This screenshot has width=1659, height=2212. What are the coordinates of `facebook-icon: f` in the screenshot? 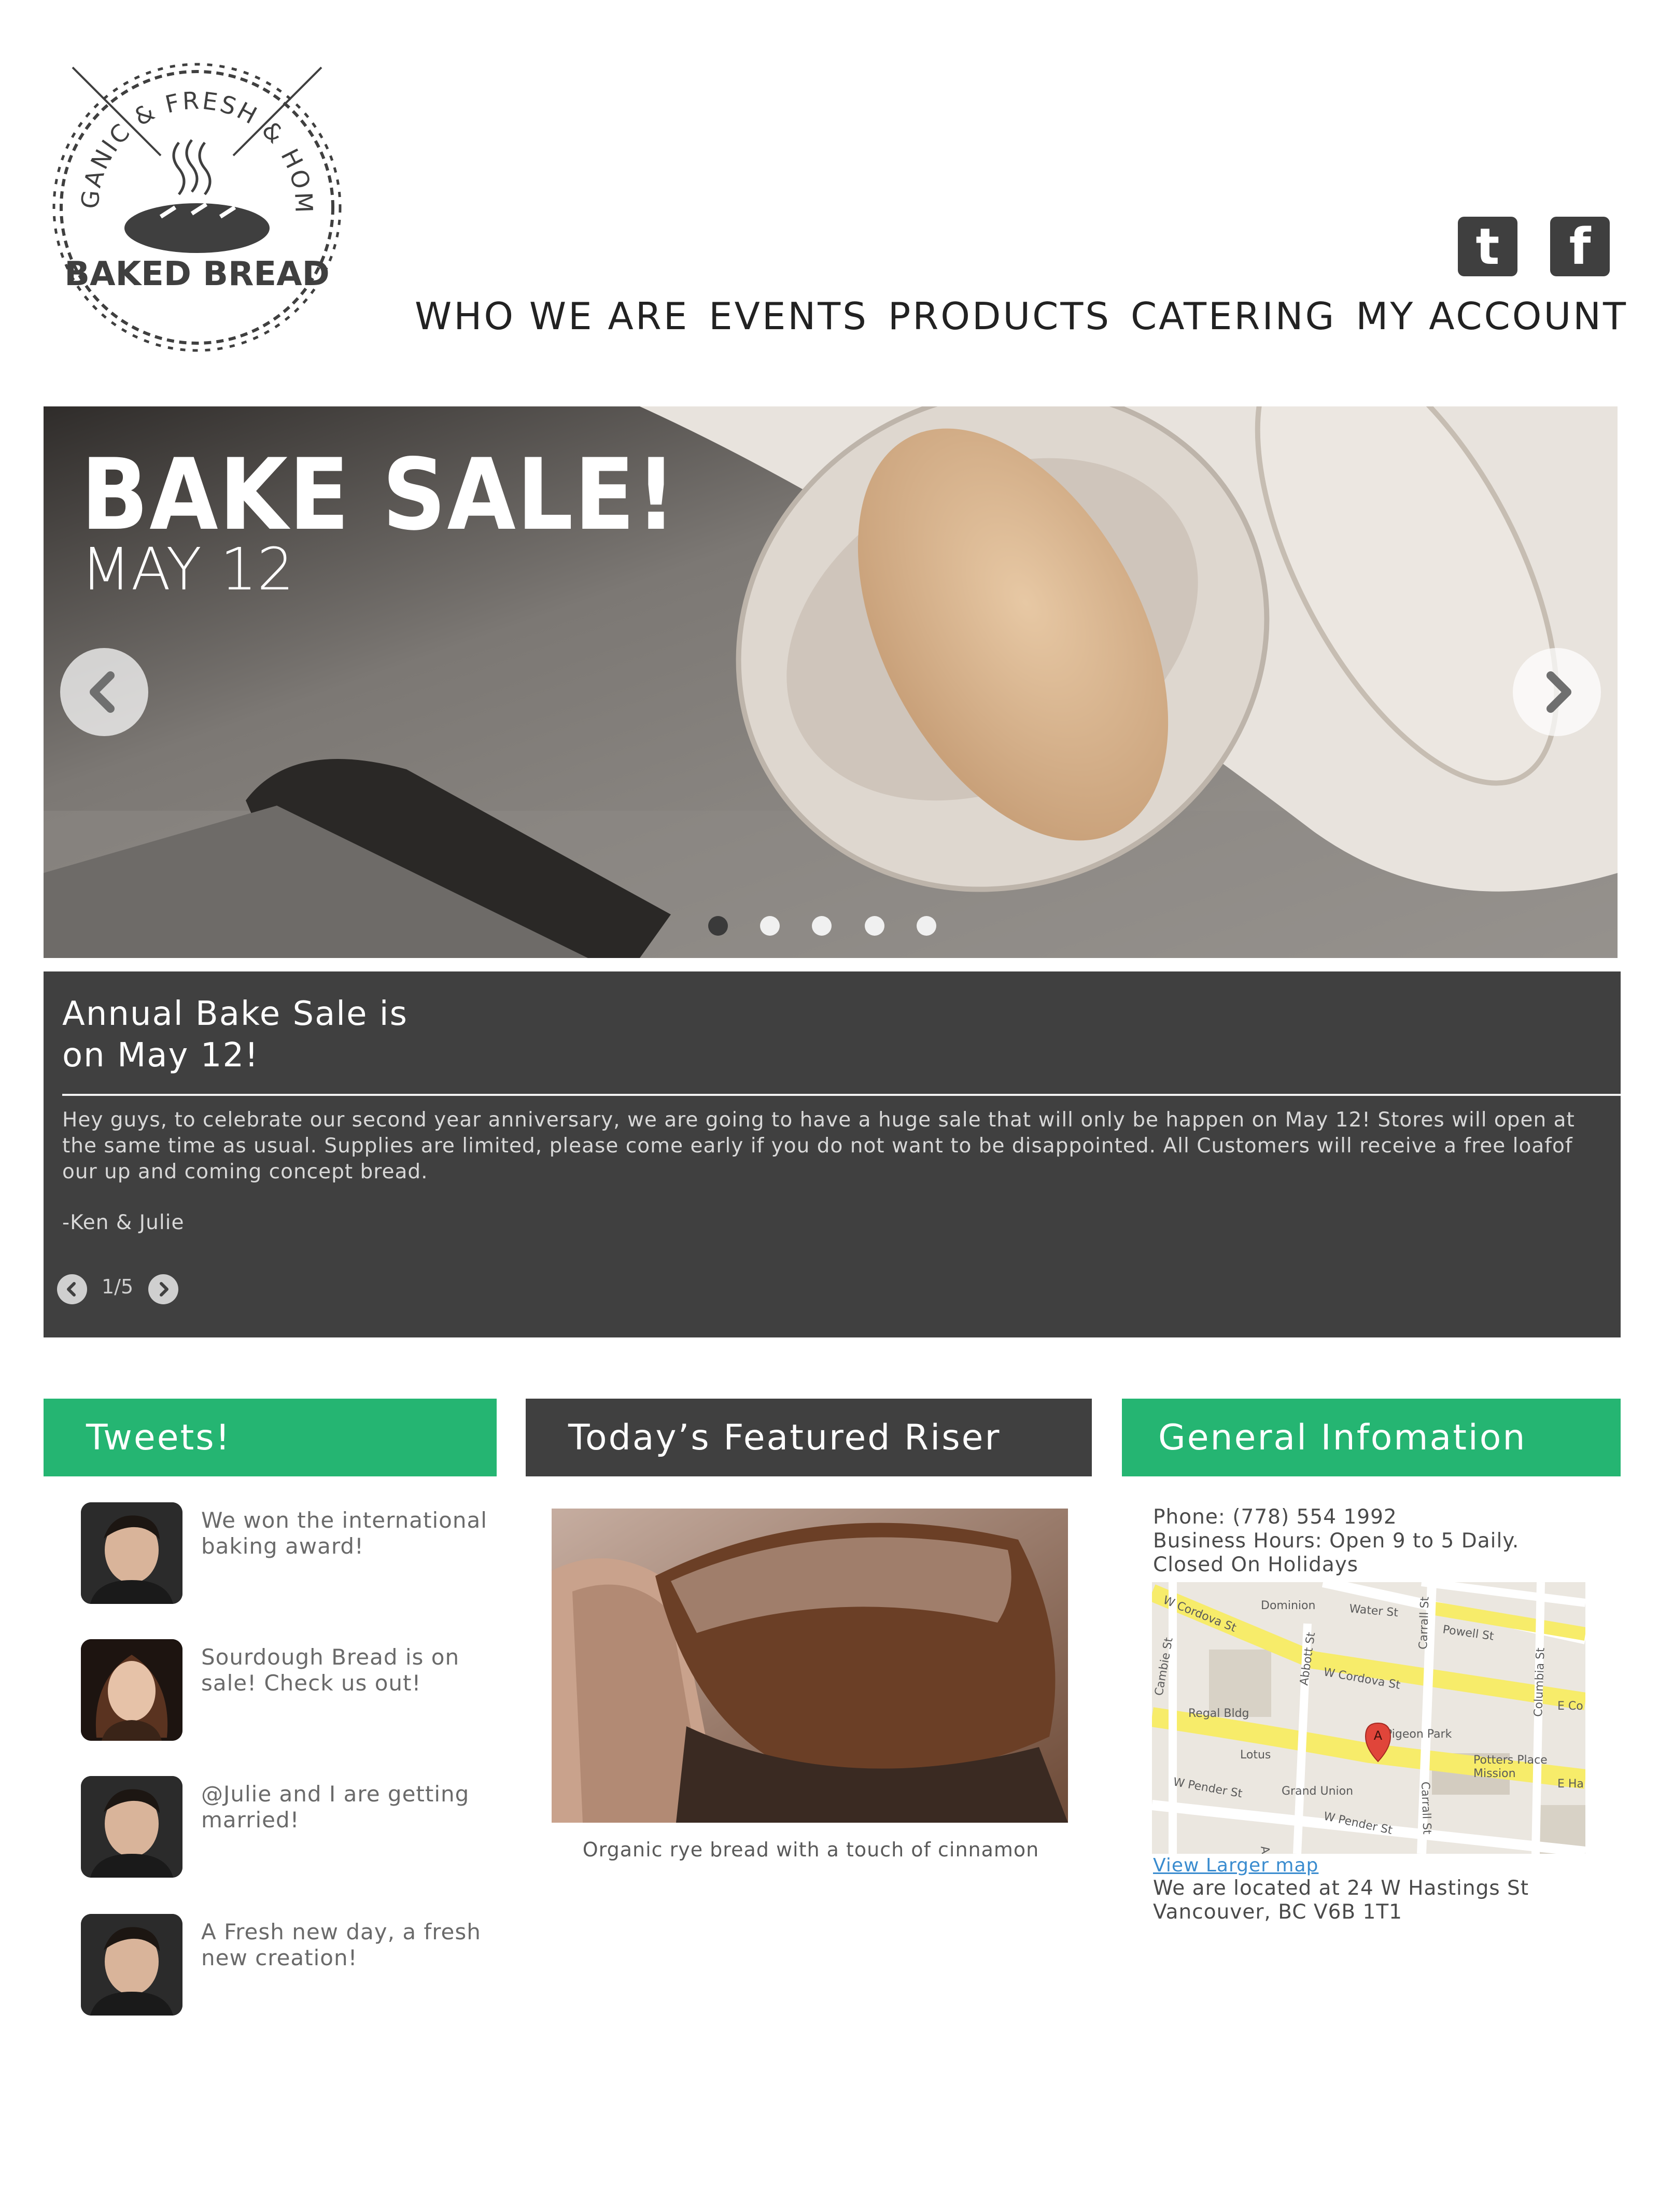 It's located at (1580, 246).